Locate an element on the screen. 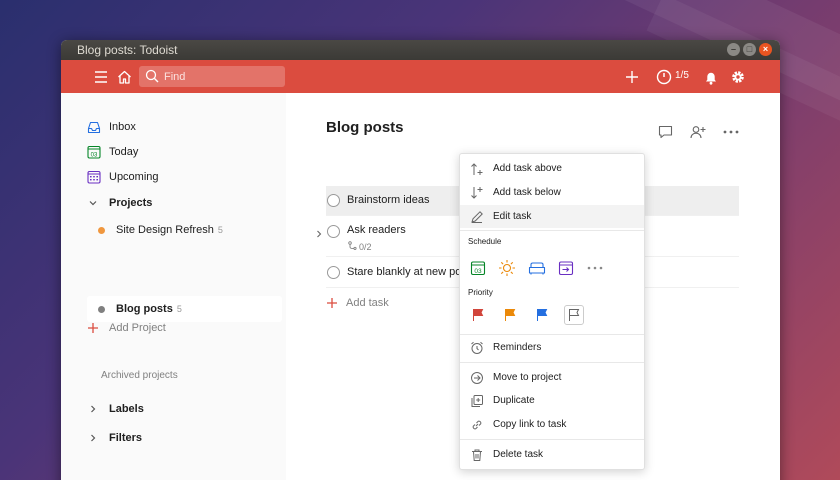 This screenshot has width=840, height=480. sidebar-labels-header: Labels is located at coordinates (115, 409).